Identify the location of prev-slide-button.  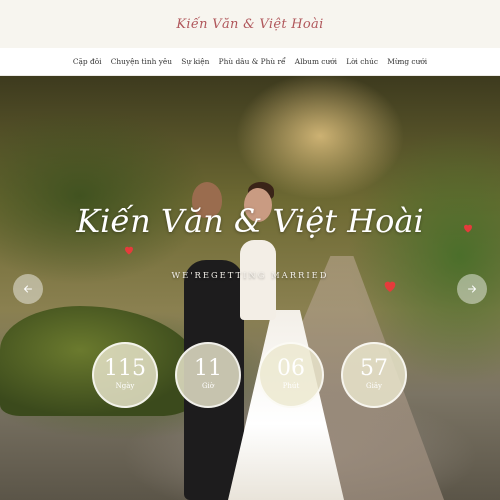
(28, 289).